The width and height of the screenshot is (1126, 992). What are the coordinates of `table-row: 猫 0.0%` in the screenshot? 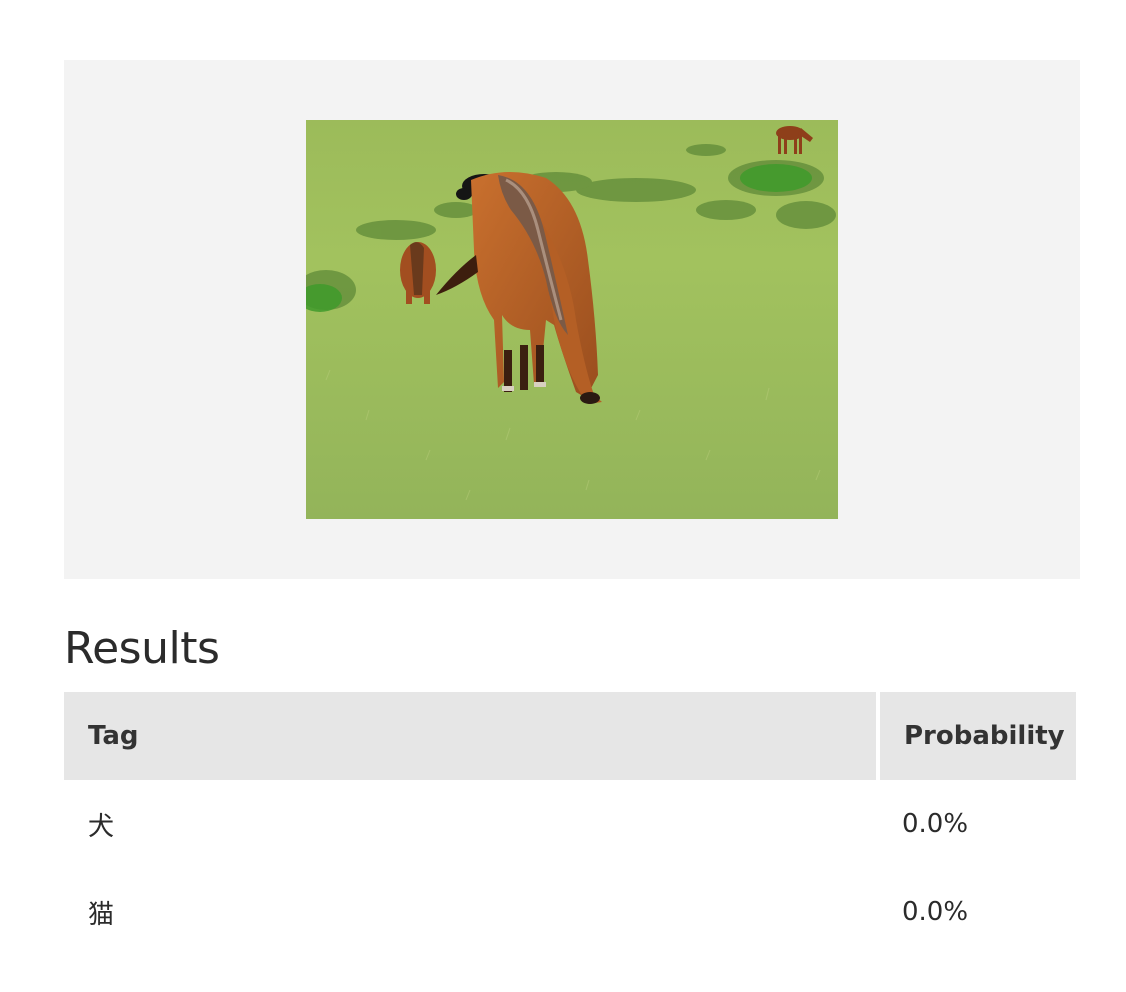 It's located at (570, 912).